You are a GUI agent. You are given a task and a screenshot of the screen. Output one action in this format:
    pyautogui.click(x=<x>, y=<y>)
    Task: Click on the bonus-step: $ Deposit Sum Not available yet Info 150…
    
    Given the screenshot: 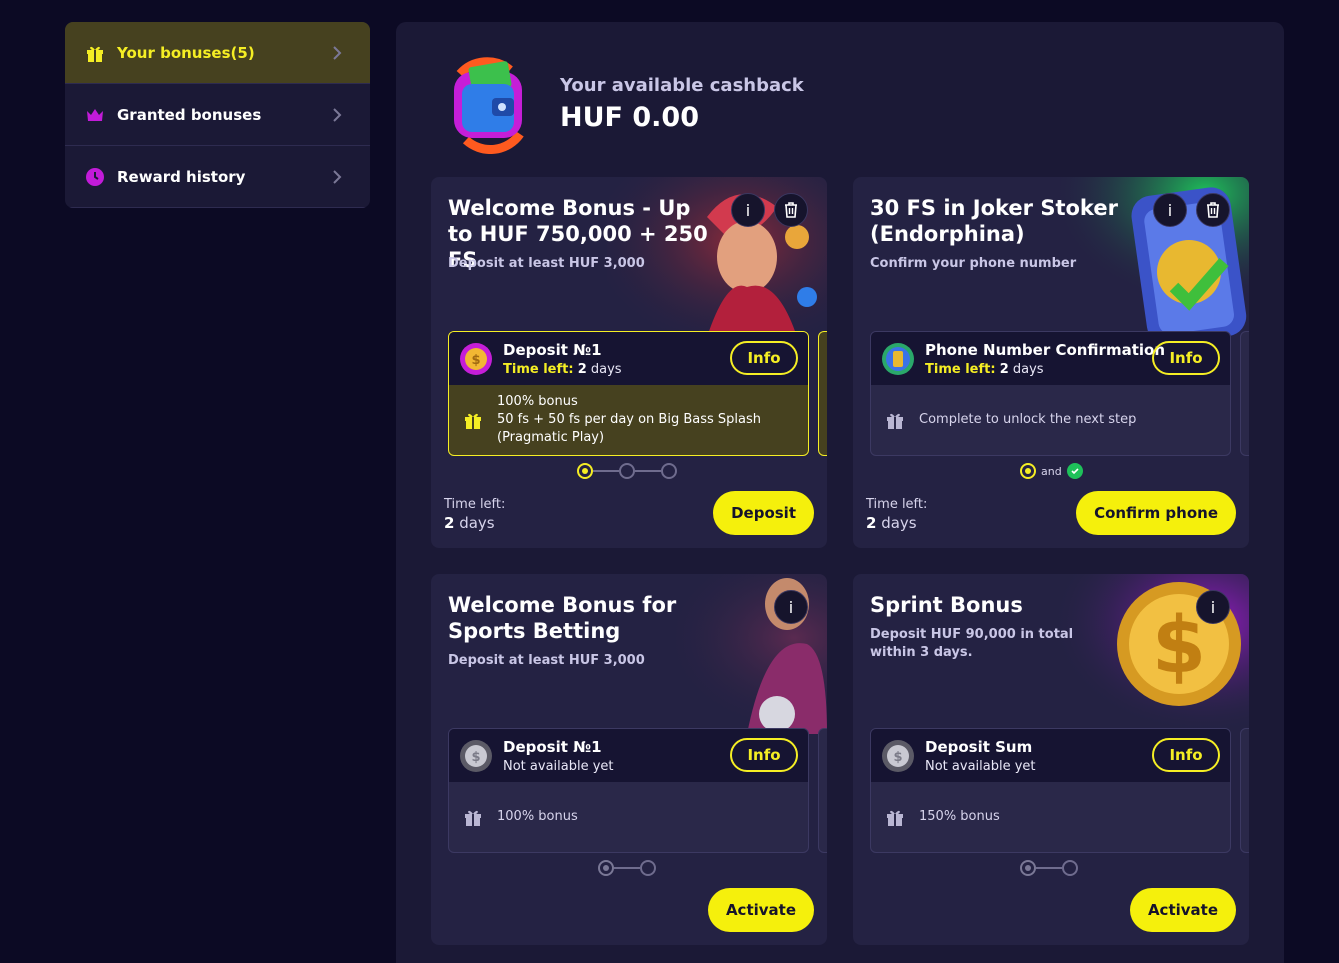 What is the action you would take?
    pyautogui.click(x=1050, y=790)
    